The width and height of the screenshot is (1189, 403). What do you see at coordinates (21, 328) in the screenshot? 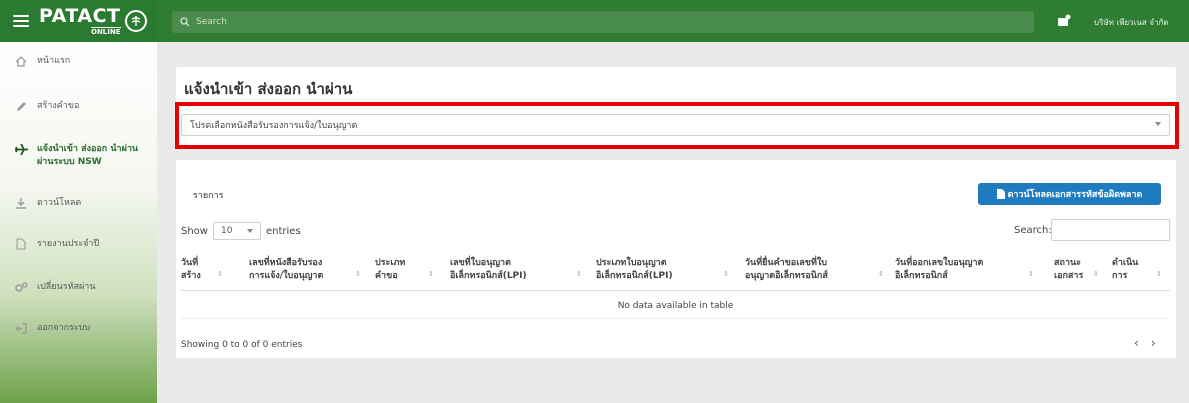
I see `logout-icon` at bounding box center [21, 328].